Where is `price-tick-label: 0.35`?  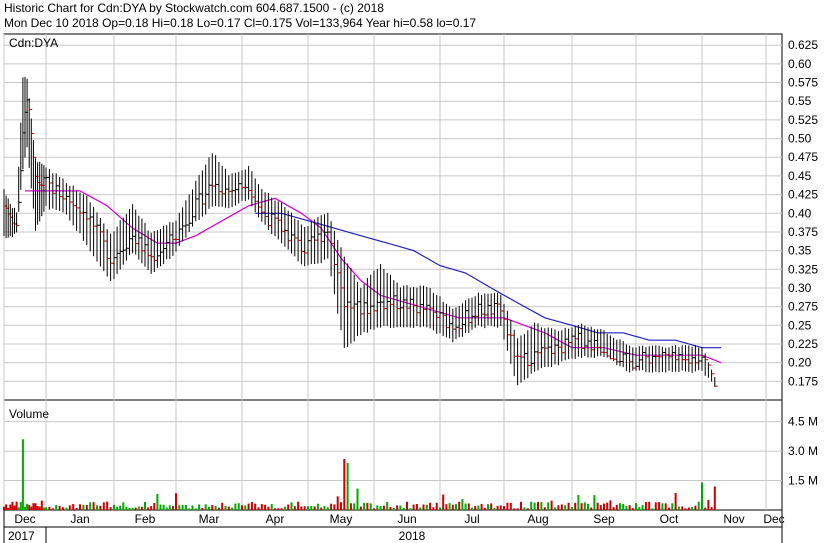 price-tick-label: 0.35 is located at coordinates (800, 251).